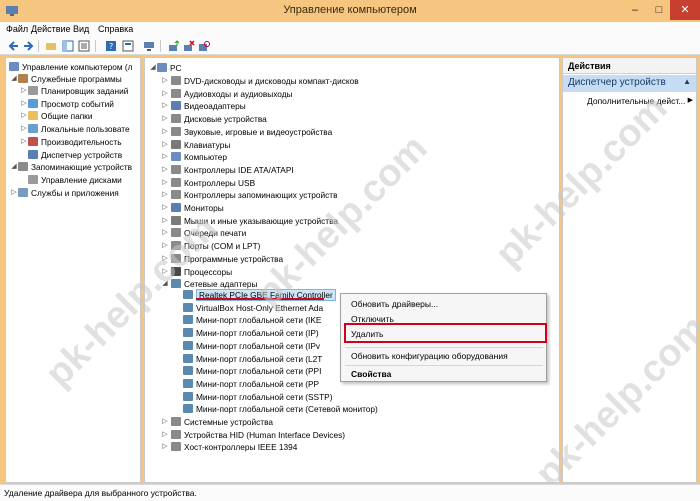 Image resolution: width=700 pixels, height=501 pixels. I want to click on tree-item-performance: Производительность, so click(75, 142).